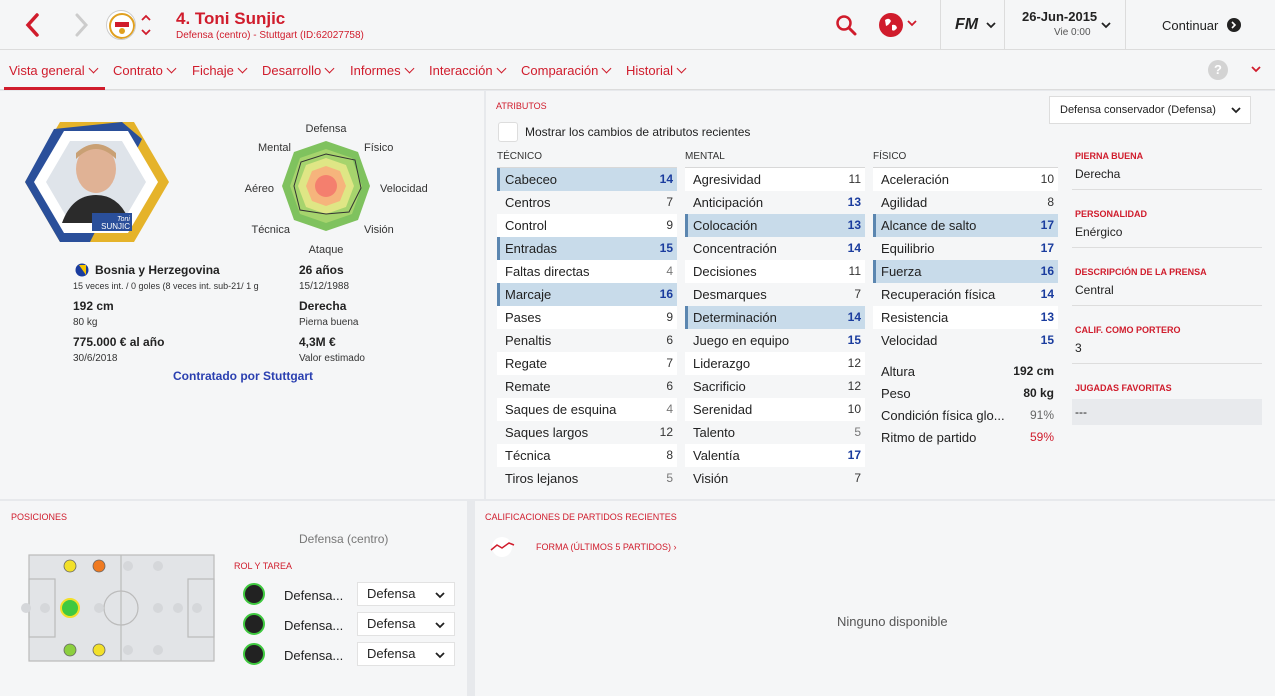 This screenshot has width=1275, height=696. I want to click on role-suitability-icon, so click(254, 624).